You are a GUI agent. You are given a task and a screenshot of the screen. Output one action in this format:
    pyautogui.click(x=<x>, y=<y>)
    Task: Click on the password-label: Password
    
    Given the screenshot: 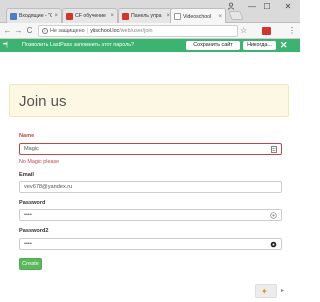 What is the action you would take?
    pyautogui.click(x=32, y=203)
    